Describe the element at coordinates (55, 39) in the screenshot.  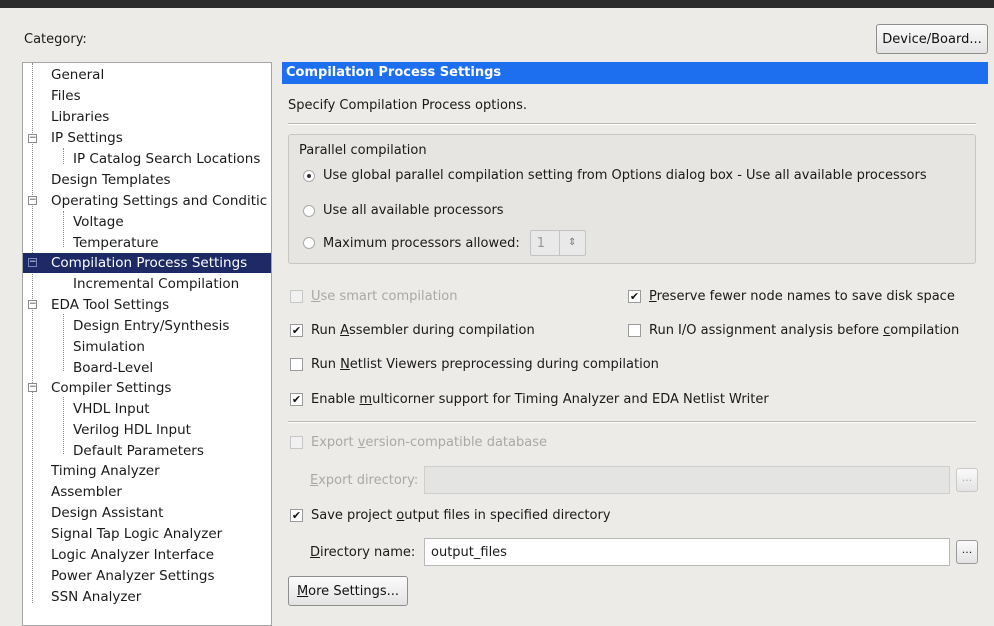
I see `category-label: Category:` at that location.